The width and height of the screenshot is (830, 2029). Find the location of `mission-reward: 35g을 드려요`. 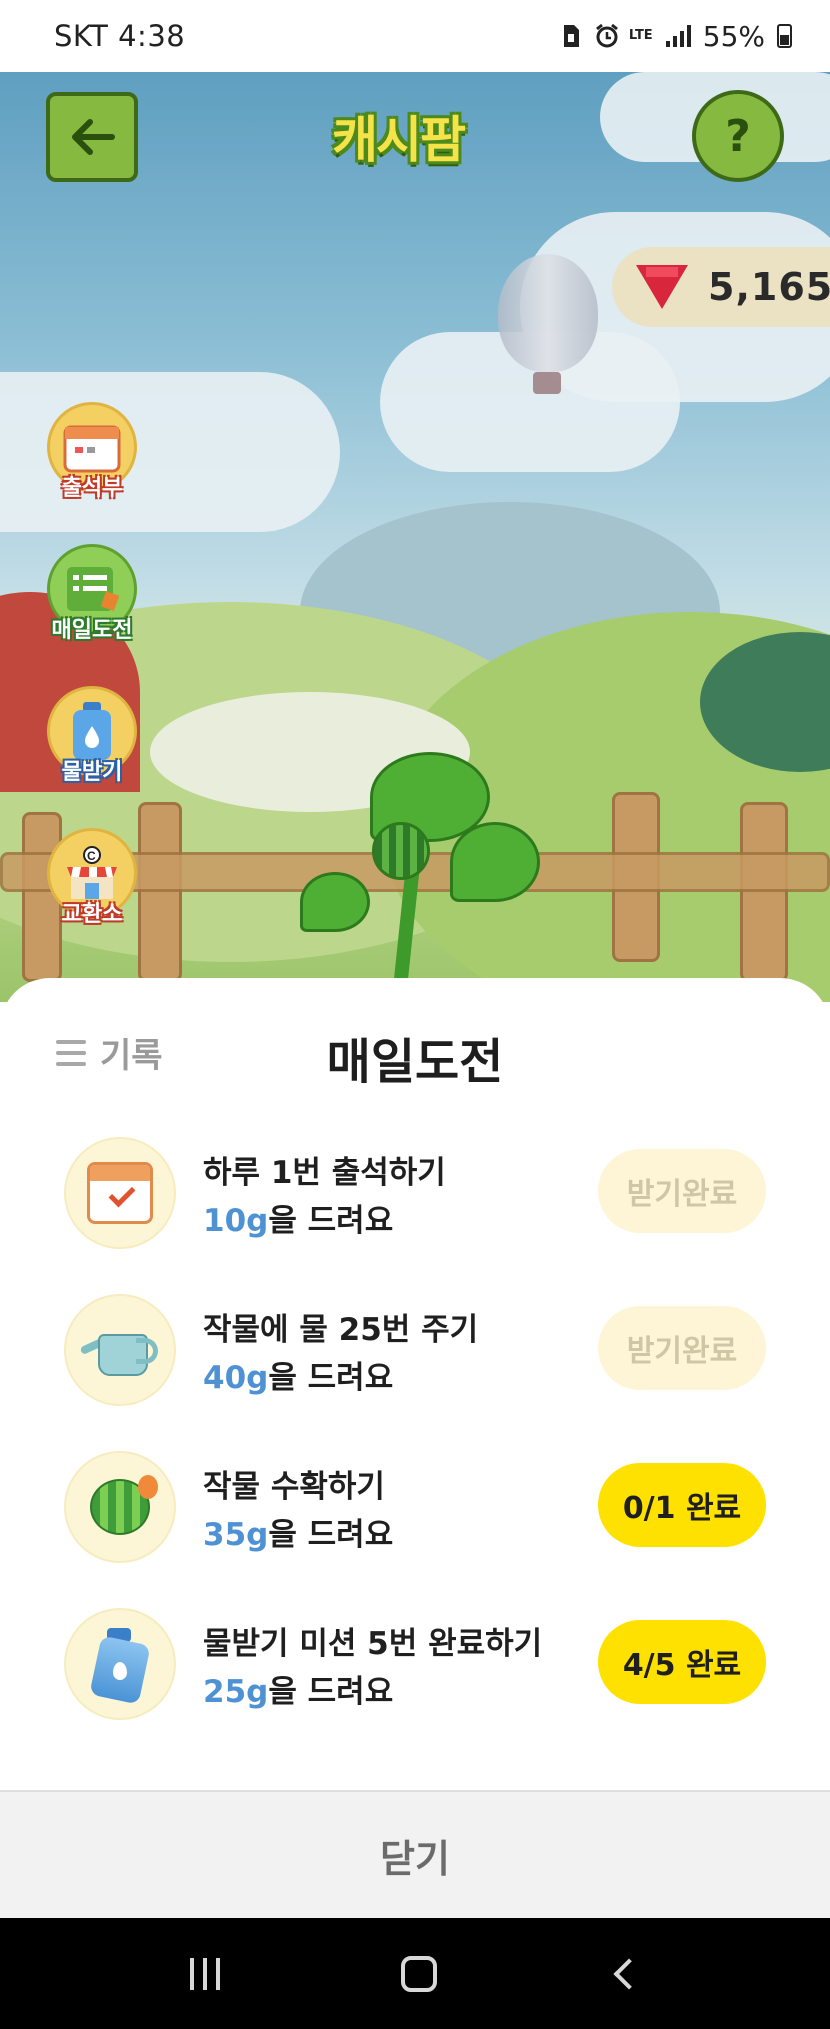

mission-reward: 35g을 드려요 is located at coordinates (298, 1531).